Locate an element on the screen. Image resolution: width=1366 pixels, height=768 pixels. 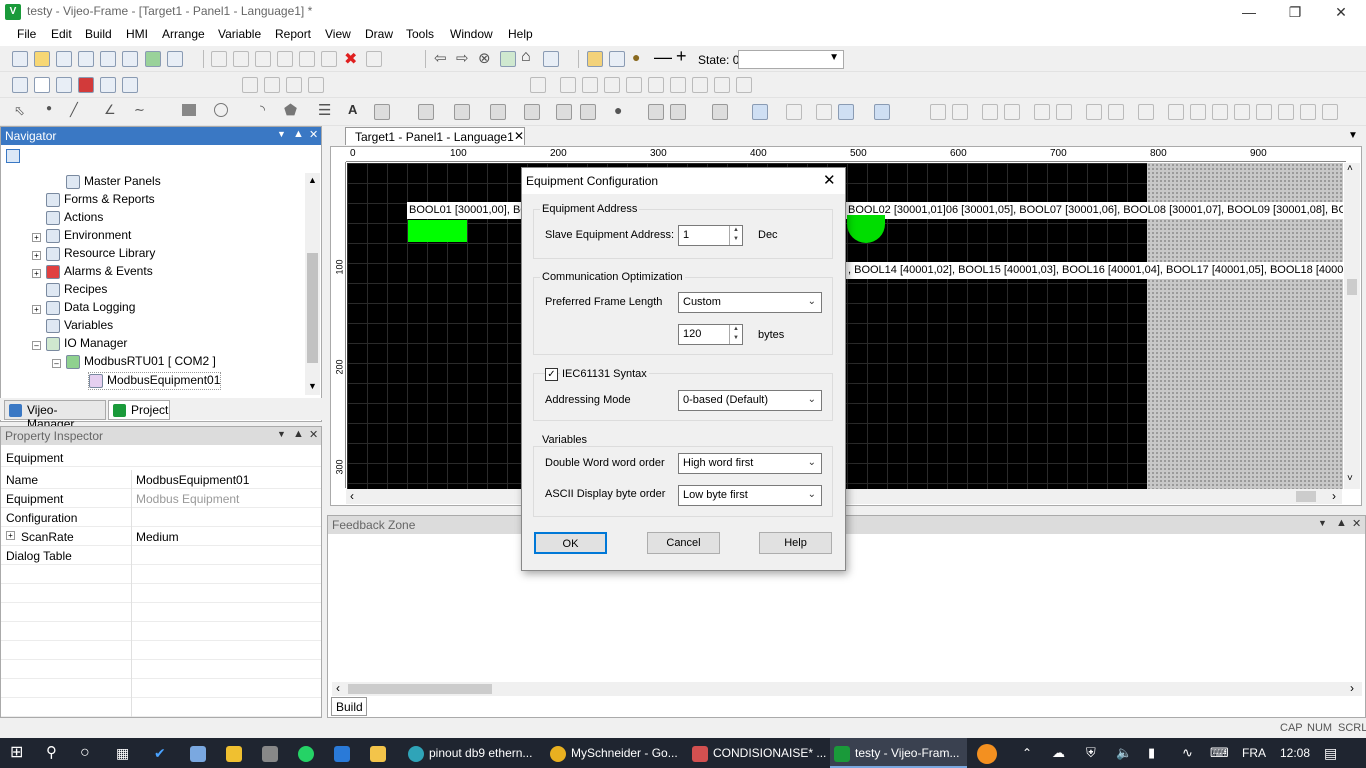
align-center-icon is located at coordinates (1198, 112).